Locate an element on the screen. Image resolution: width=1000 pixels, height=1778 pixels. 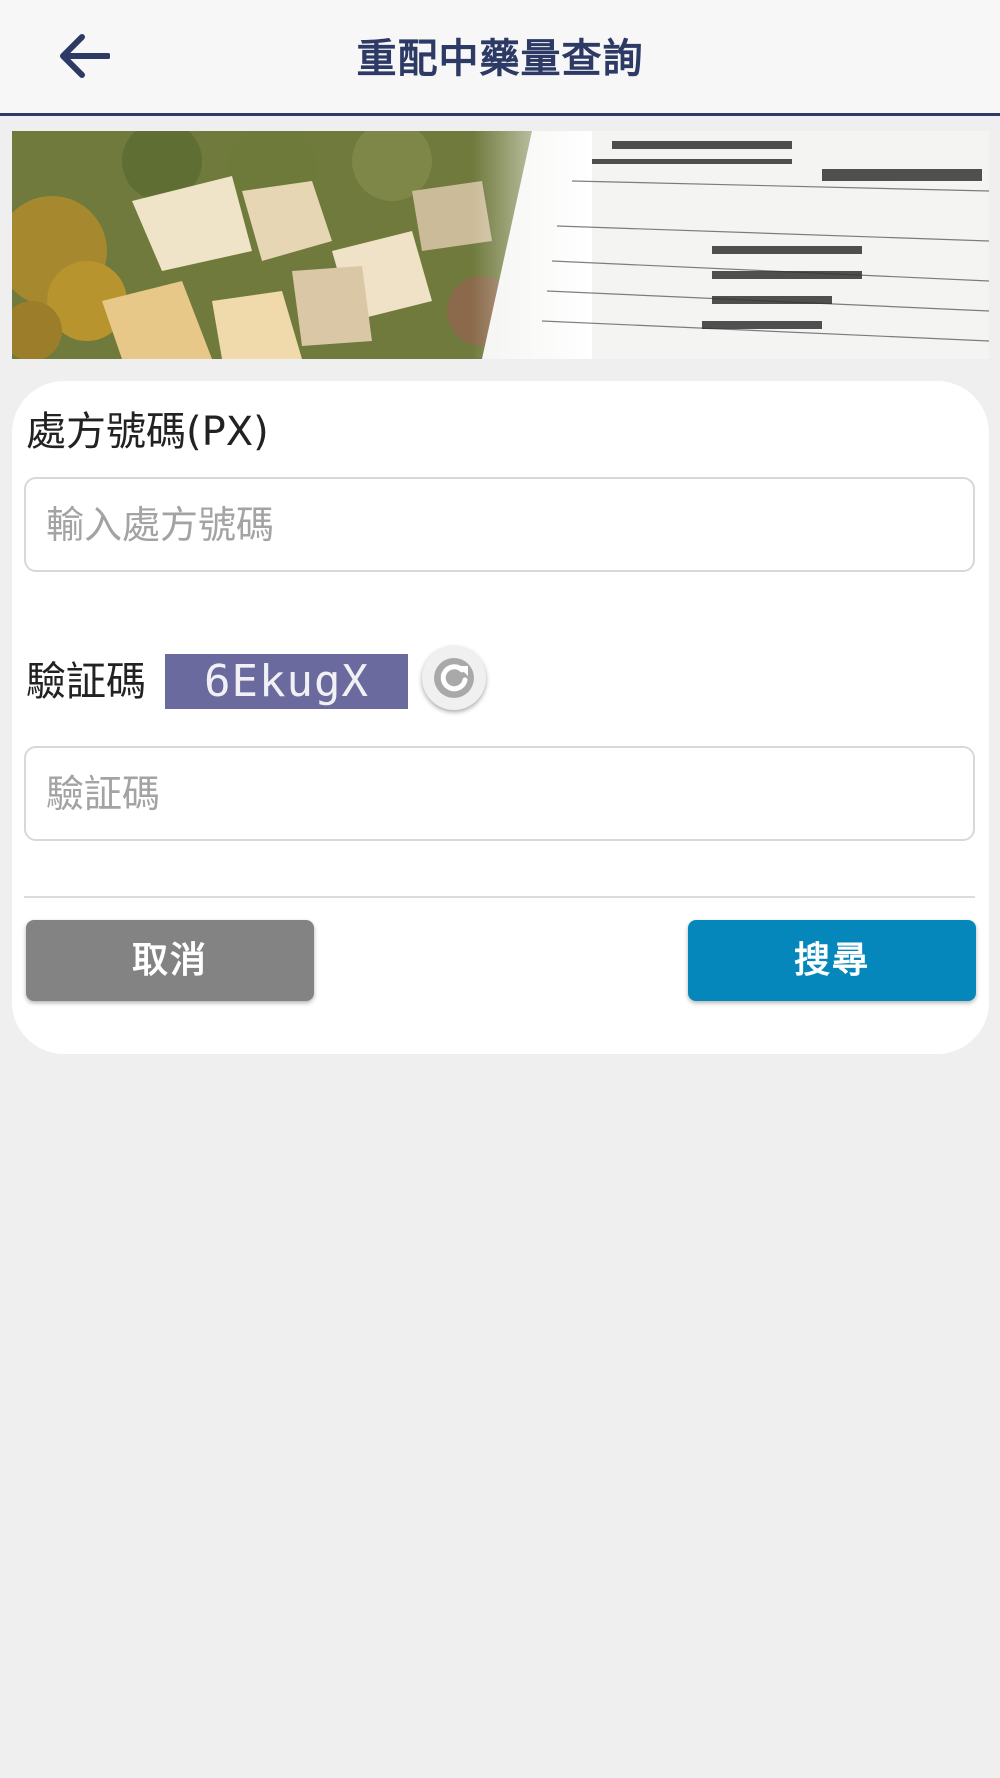
refresh-icon is located at coordinates (454, 678).